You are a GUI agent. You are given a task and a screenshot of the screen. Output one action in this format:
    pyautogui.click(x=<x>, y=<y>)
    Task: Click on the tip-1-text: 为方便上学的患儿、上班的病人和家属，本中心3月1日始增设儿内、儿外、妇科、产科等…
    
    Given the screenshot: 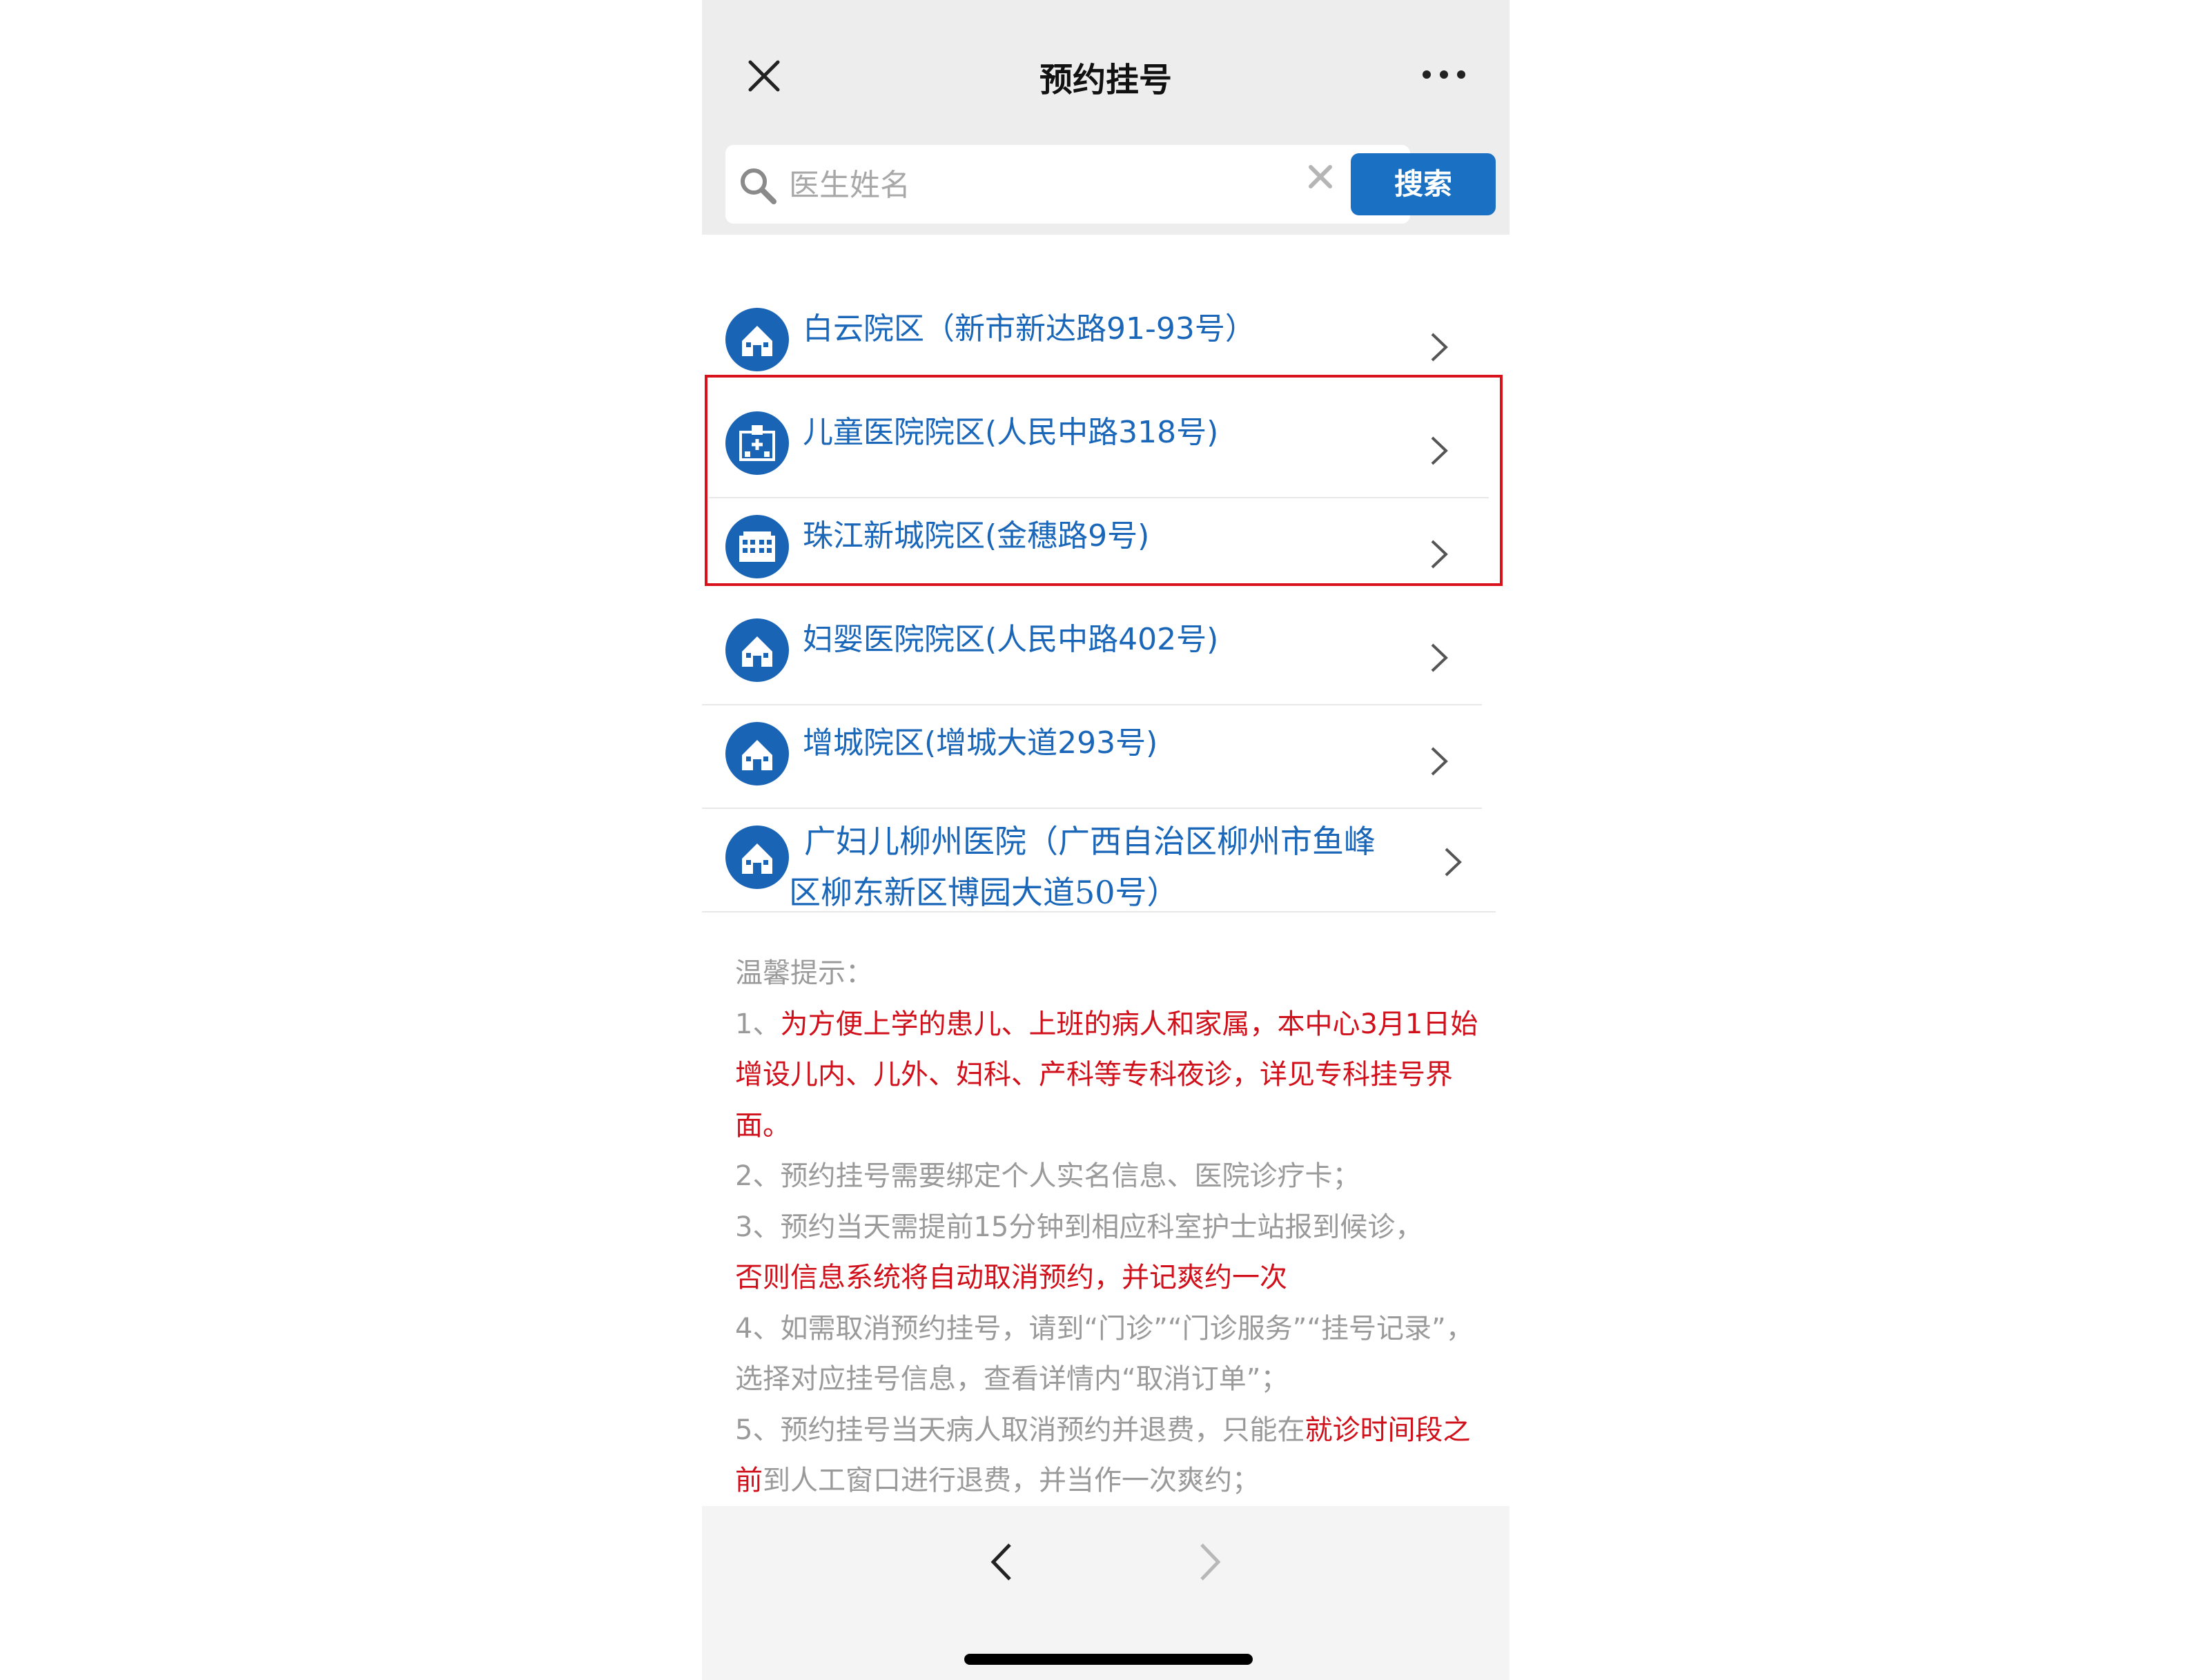 What is the action you would take?
    pyautogui.click(x=1106, y=1075)
    